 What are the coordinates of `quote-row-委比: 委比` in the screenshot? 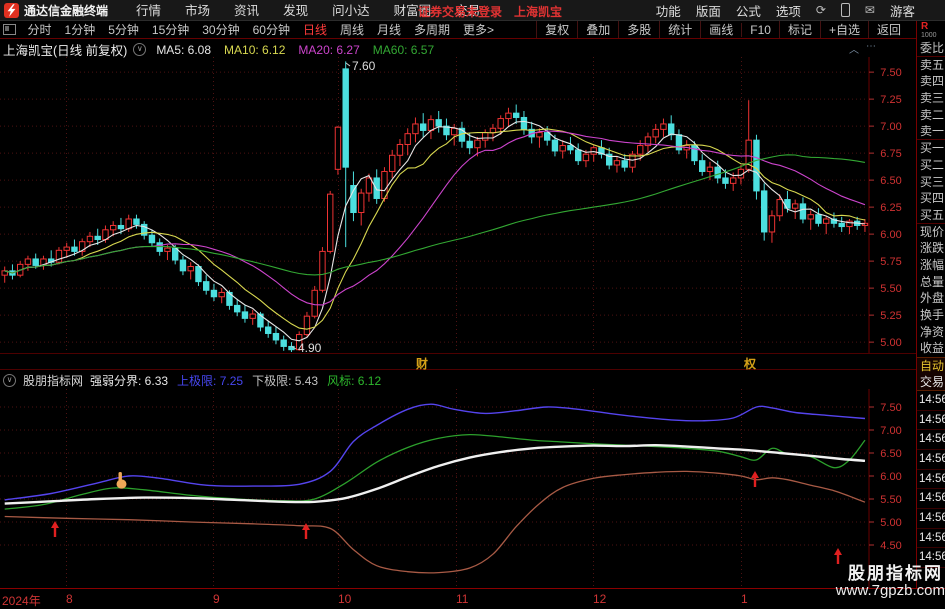 It's located at (931, 48).